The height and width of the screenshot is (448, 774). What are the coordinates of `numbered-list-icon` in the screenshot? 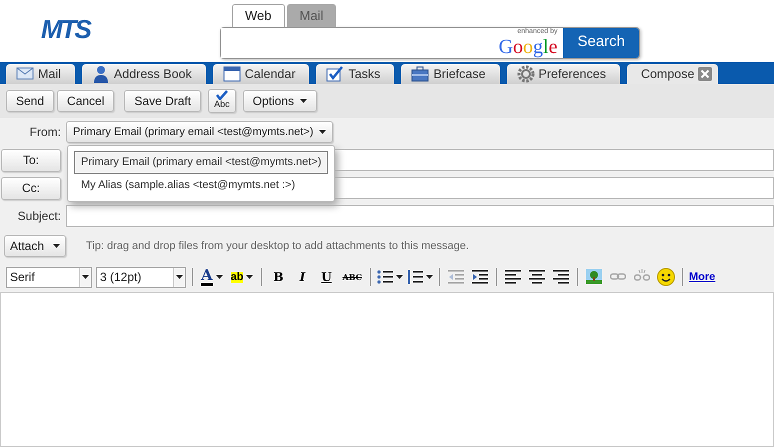 It's located at (414, 277).